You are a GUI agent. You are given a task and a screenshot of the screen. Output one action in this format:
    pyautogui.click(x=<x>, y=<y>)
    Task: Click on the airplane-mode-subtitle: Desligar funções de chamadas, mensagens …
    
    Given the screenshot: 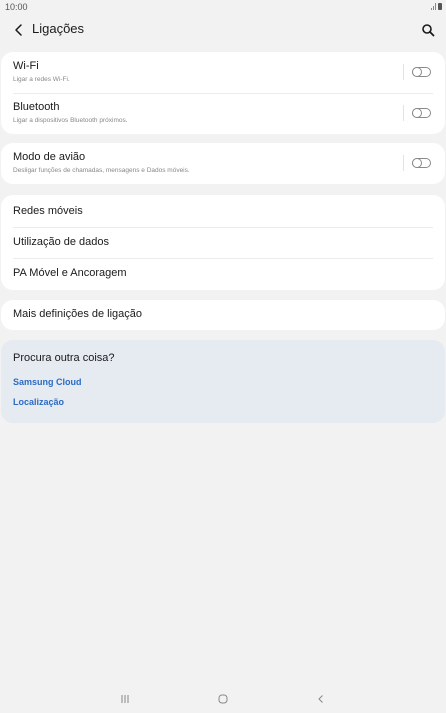 What is the action you would take?
    pyautogui.click(x=101, y=170)
    